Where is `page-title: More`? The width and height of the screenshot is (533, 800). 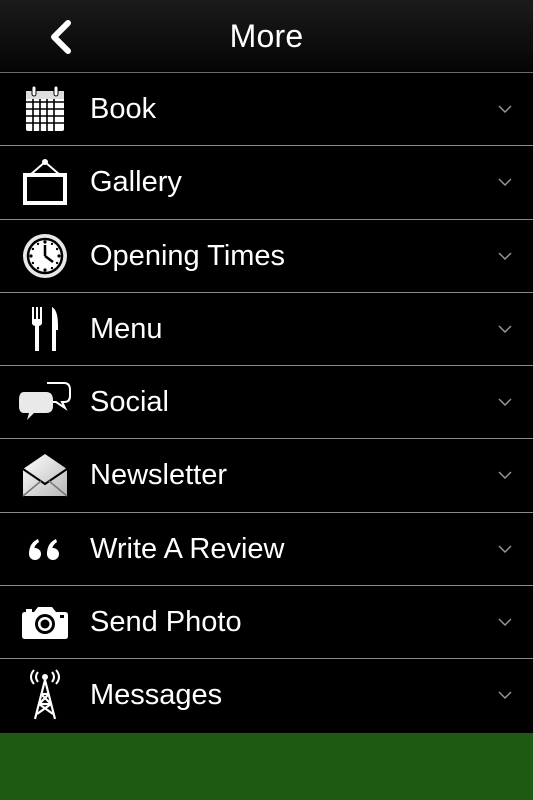
page-title: More is located at coordinates (266, 36).